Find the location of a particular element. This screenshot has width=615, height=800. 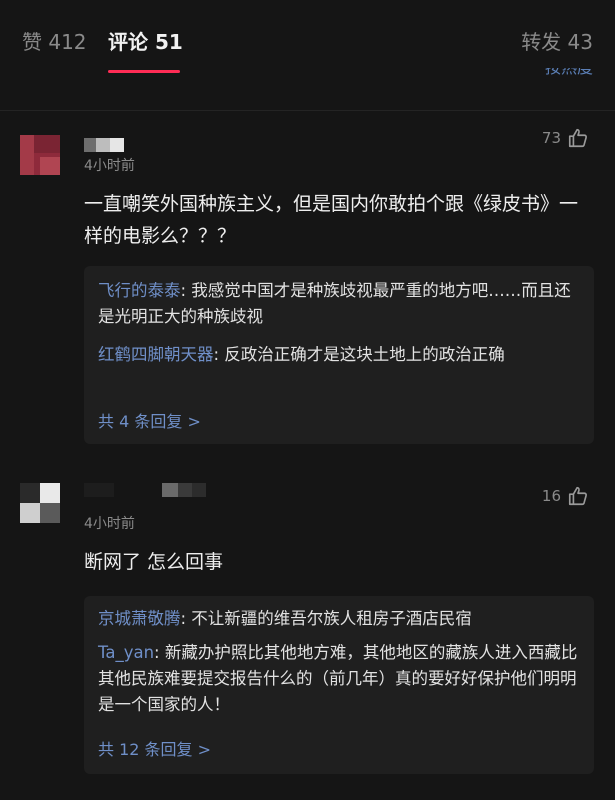

reply-item: 京城萧敬腾: 不让新疆的维吾尔族人租房子酒店民宿 is located at coordinates (338, 619).